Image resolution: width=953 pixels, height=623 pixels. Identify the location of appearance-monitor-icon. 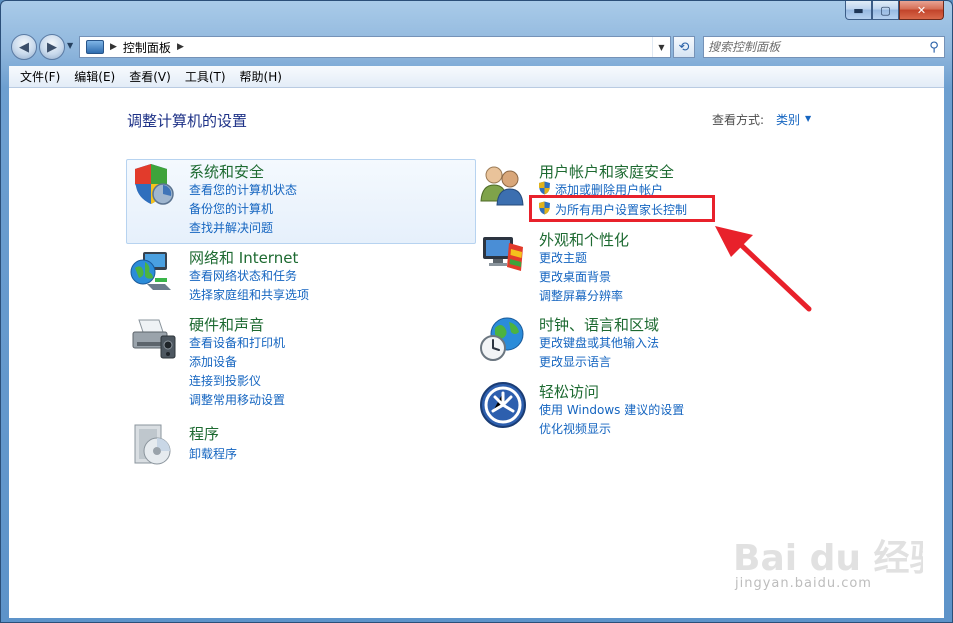
(503, 254).